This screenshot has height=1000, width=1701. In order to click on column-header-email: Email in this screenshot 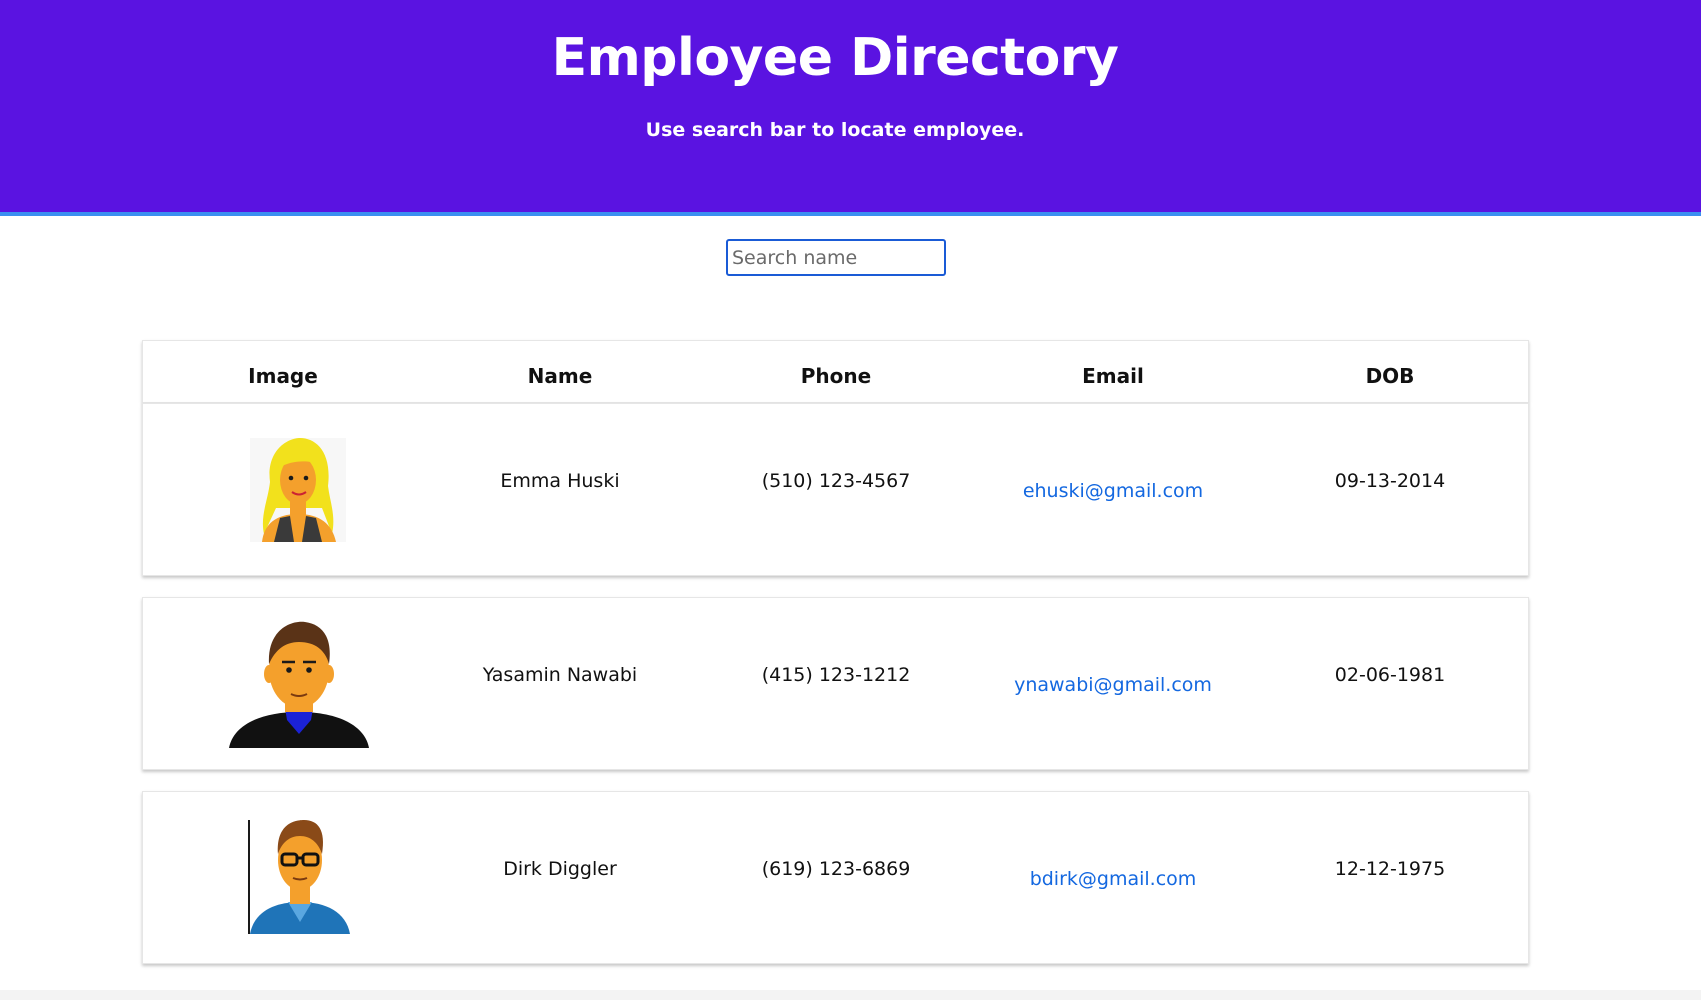, I will do `click(1113, 376)`.